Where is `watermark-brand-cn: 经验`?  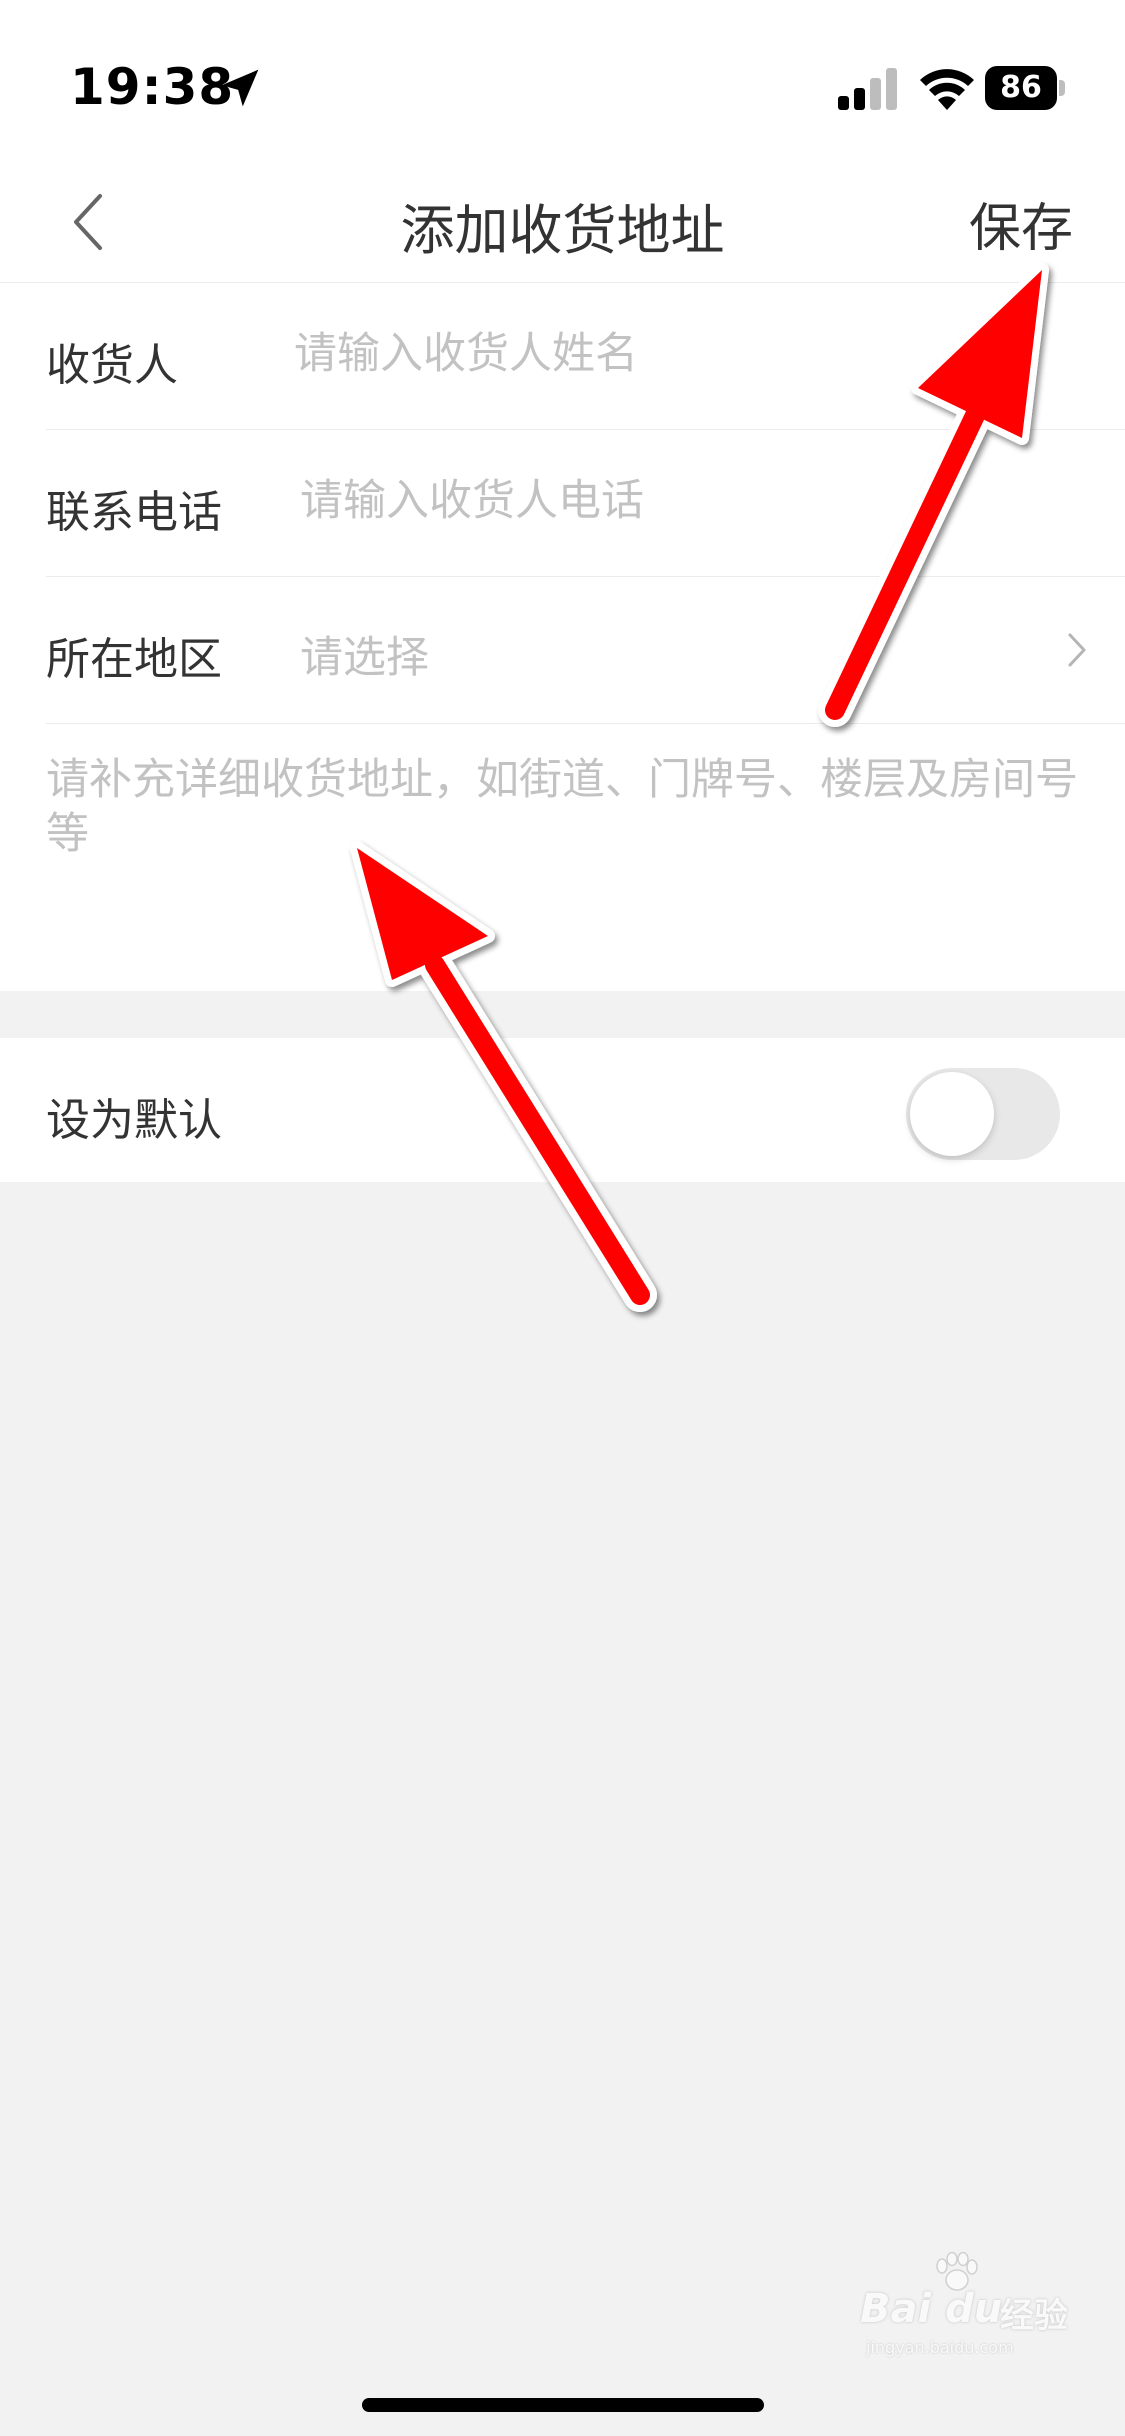 watermark-brand-cn: 经验 is located at coordinates (1034, 2316).